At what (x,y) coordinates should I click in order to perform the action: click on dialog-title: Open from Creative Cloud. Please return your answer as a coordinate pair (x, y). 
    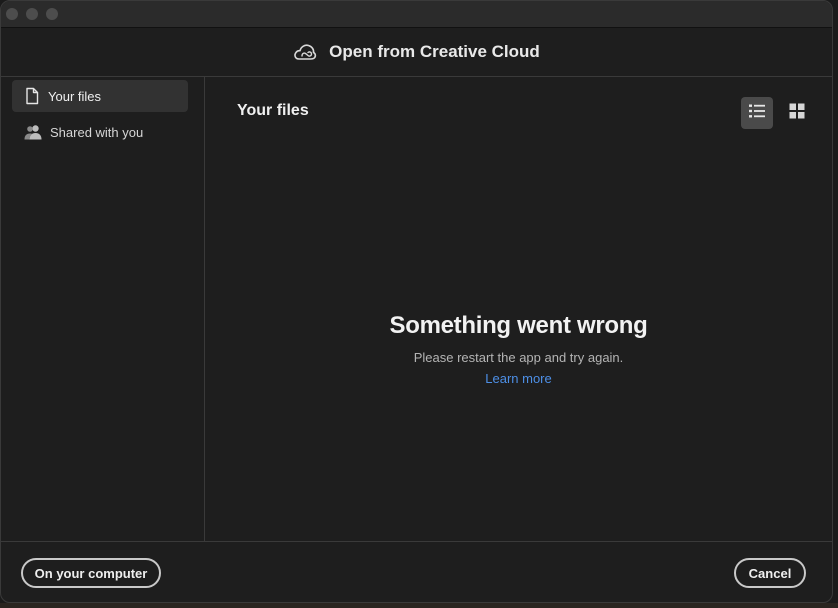
    Looking at the image, I should click on (434, 51).